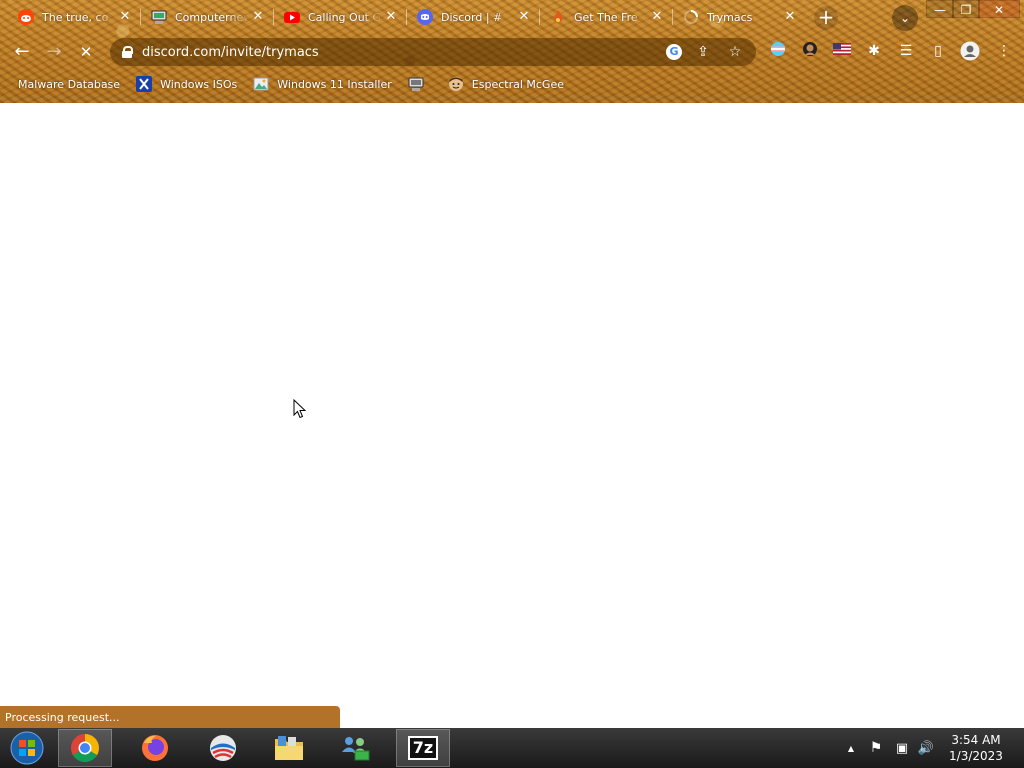 This screenshot has height=768, width=1024. I want to click on tab-discord: Discord | # ✕, so click(473, 17).